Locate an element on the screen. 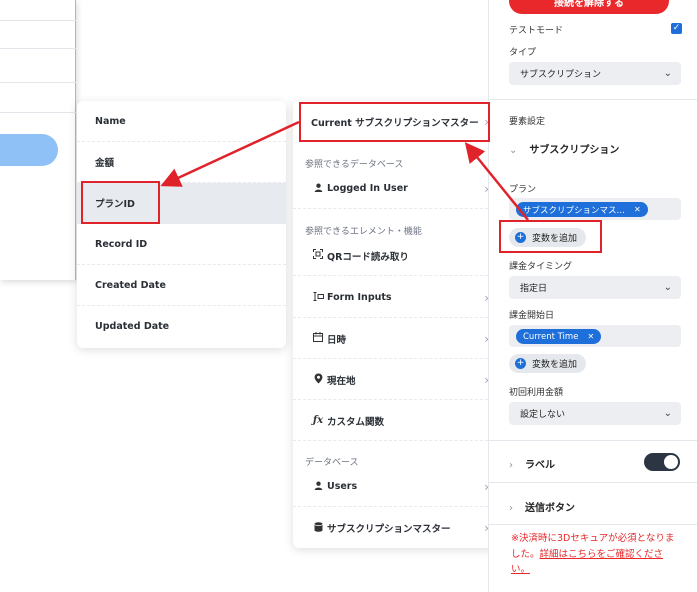 Image resolution: width=697 pixels, height=592 pixels. type-label: タイプ is located at coordinates (523, 53).